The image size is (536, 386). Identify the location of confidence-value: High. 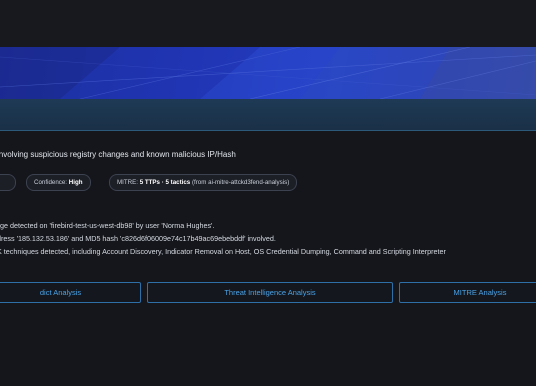
(75, 182).